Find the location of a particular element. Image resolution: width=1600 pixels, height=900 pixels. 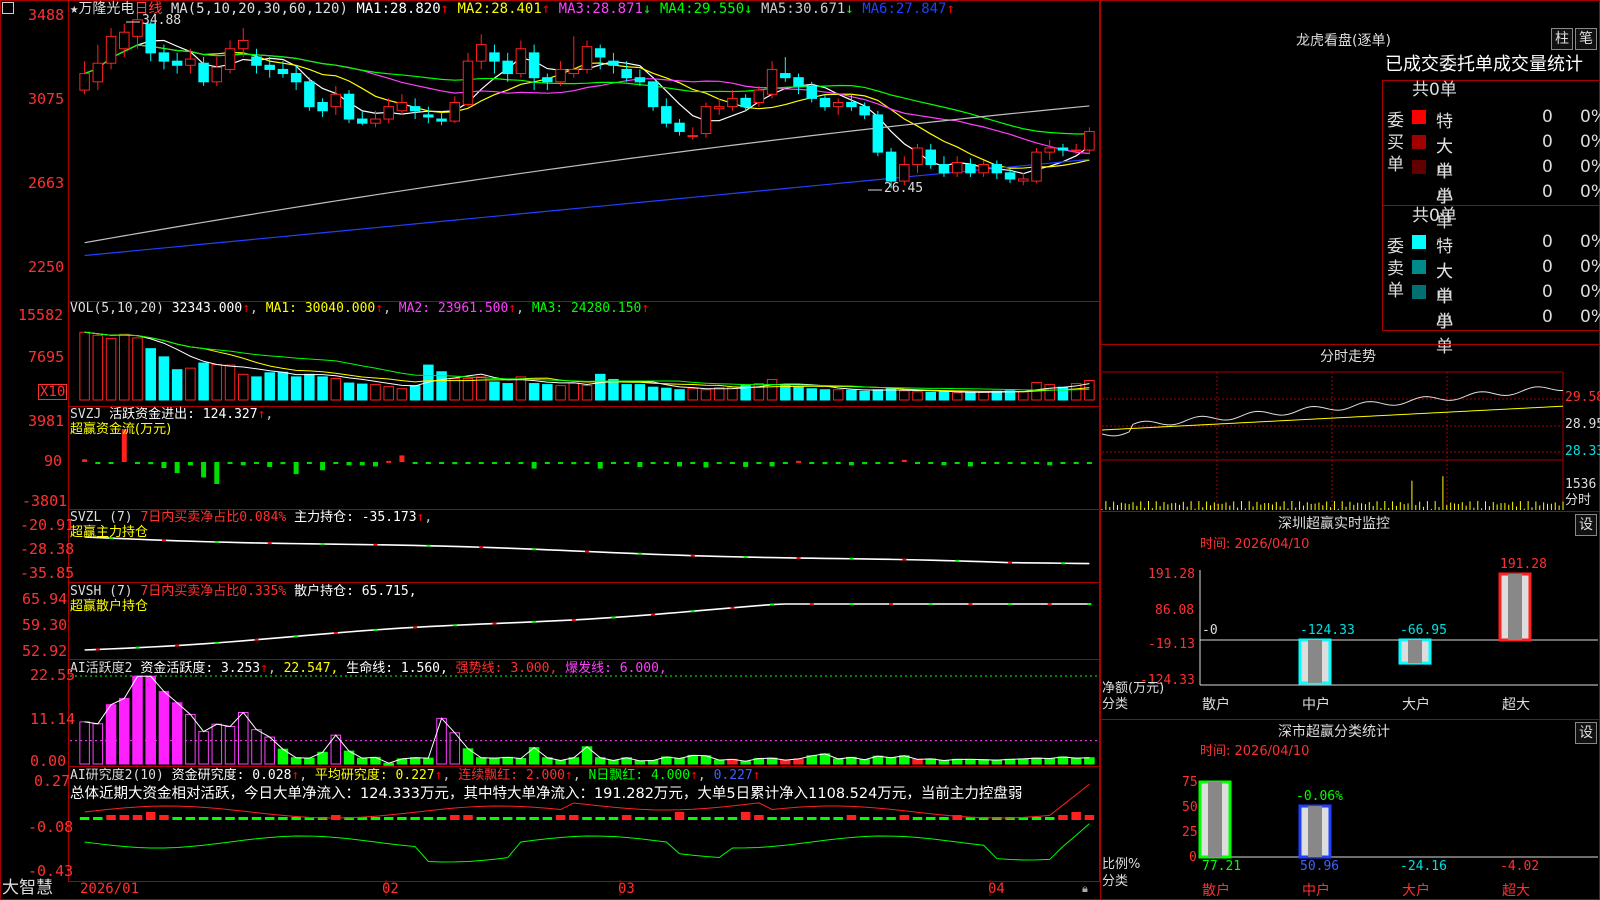

ai2-item4: N日飘红: 4.000 is located at coordinates (639, 775).